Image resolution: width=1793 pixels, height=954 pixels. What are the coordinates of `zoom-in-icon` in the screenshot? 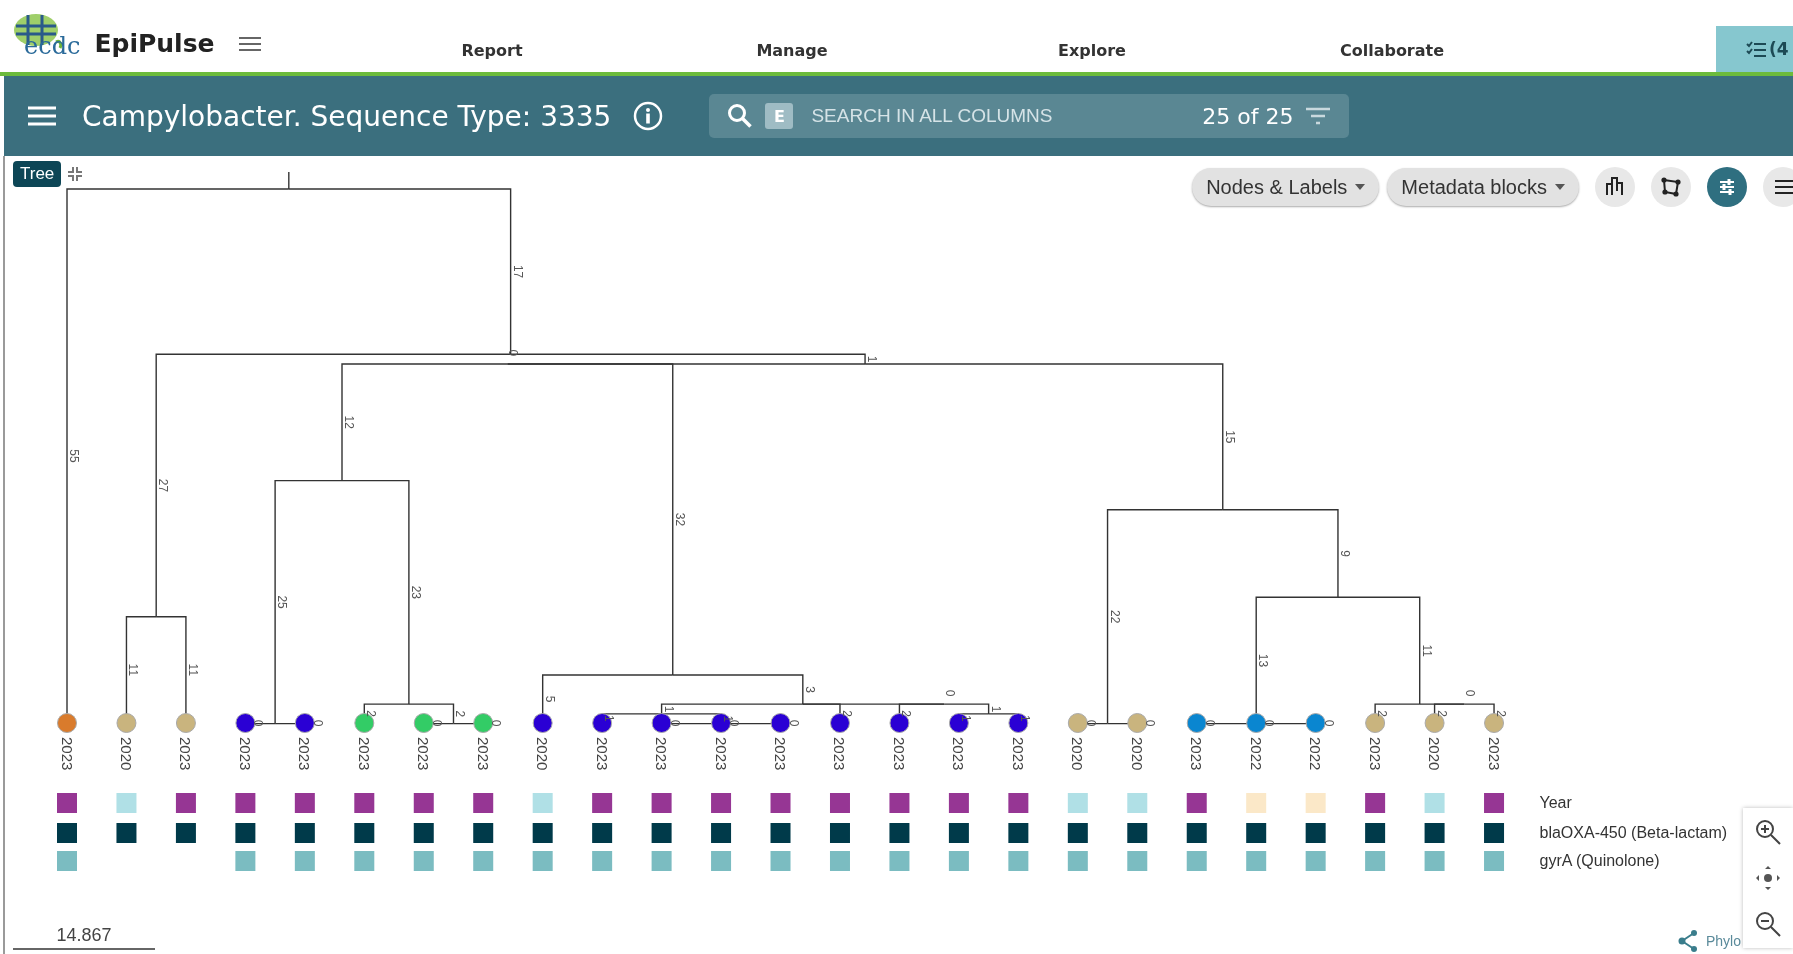 It's located at (1768, 832).